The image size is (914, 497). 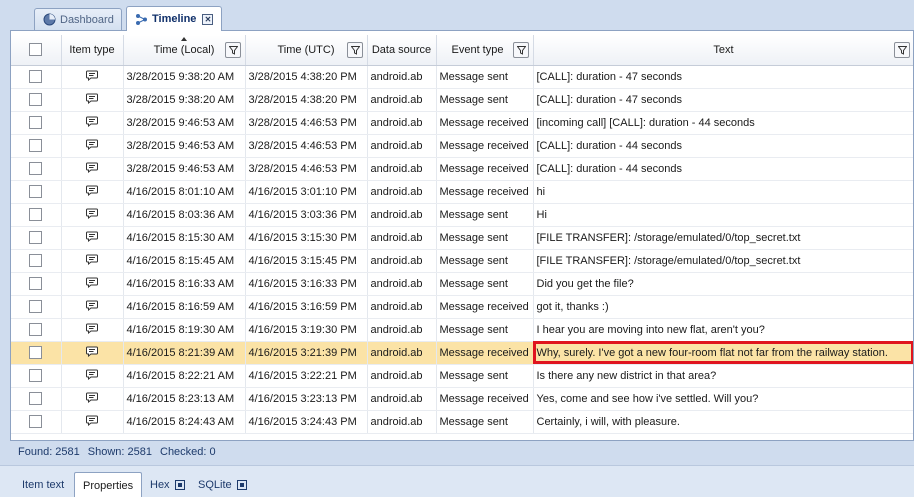 What do you see at coordinates (78, 19) in the screenshot?
I see `tab-dashboard: Dashboard` at bounding box center [78, 19].